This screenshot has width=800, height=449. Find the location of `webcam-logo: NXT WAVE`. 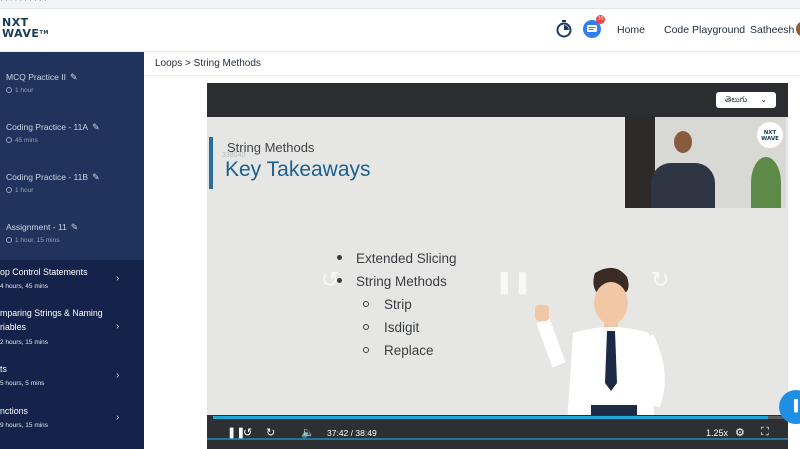

webcam-logo: NXT WAVE is located at coordinates (770, 135).